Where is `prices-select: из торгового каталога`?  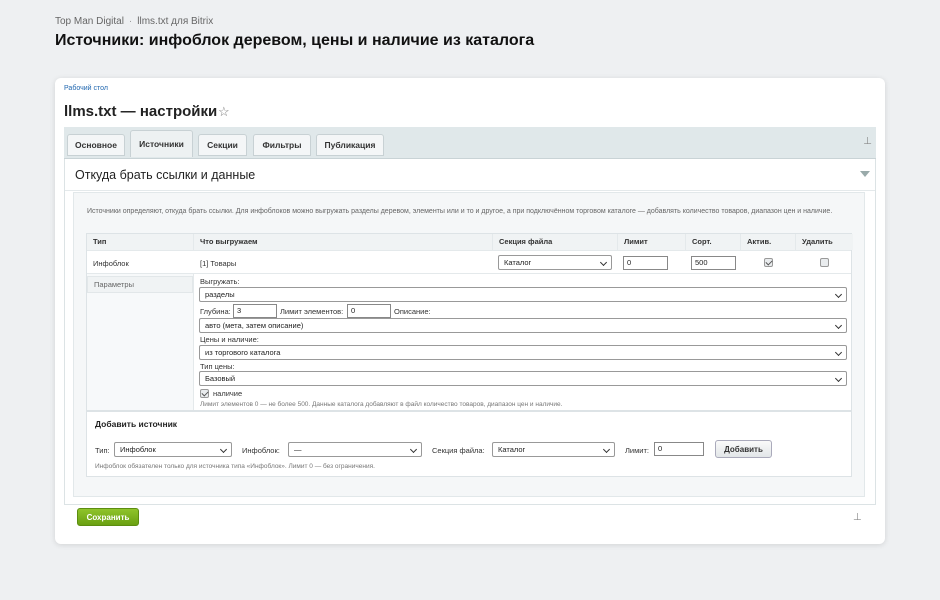
prices-select: из торгового каталога is located at coordinates (523, 352).